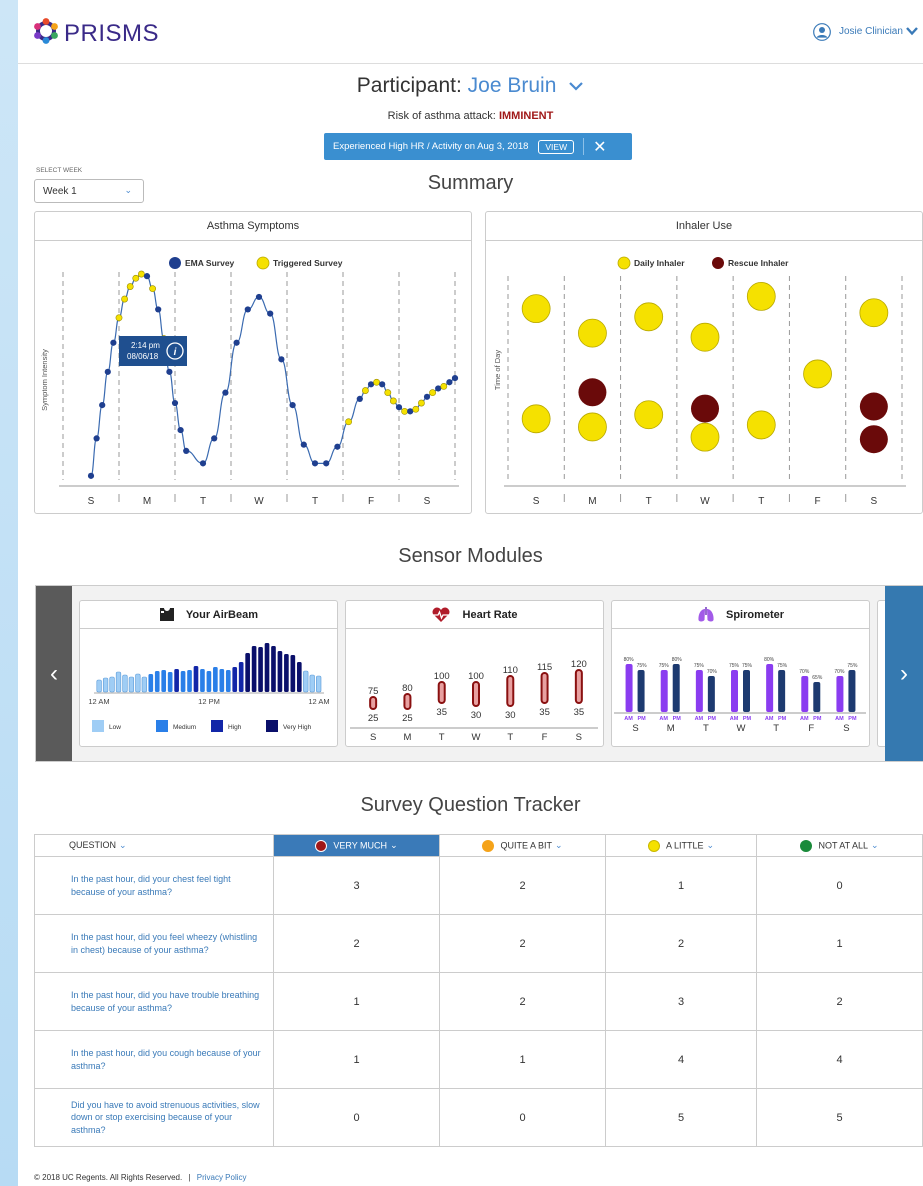 The image size is (923, 1186). What do you see at coordinates (681, 1059) in the screenshot?
I see `a-little-count: 4` at bounding box center [681, 1059].